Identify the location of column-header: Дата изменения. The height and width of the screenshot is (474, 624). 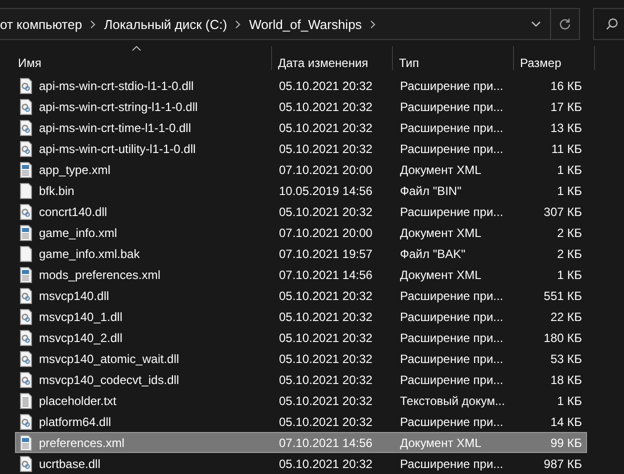
(332, 58).